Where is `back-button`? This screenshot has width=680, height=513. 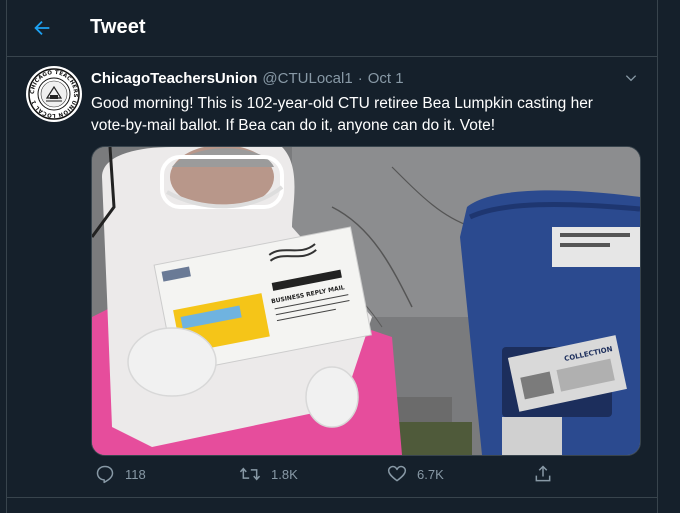 back-button is located at coordinates (42, 28).